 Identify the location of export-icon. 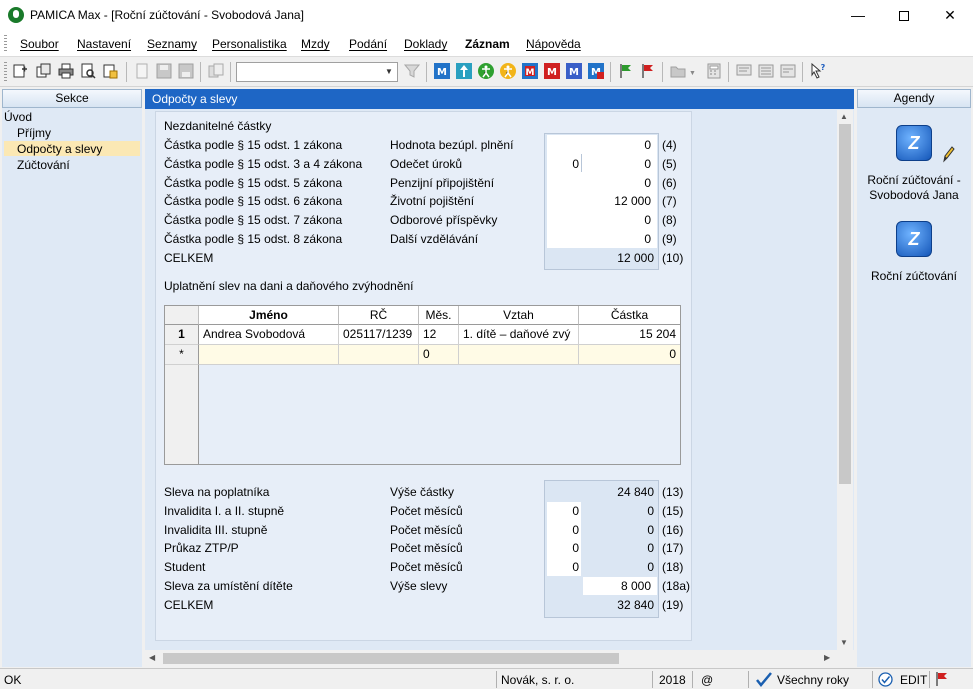
(110, 71).